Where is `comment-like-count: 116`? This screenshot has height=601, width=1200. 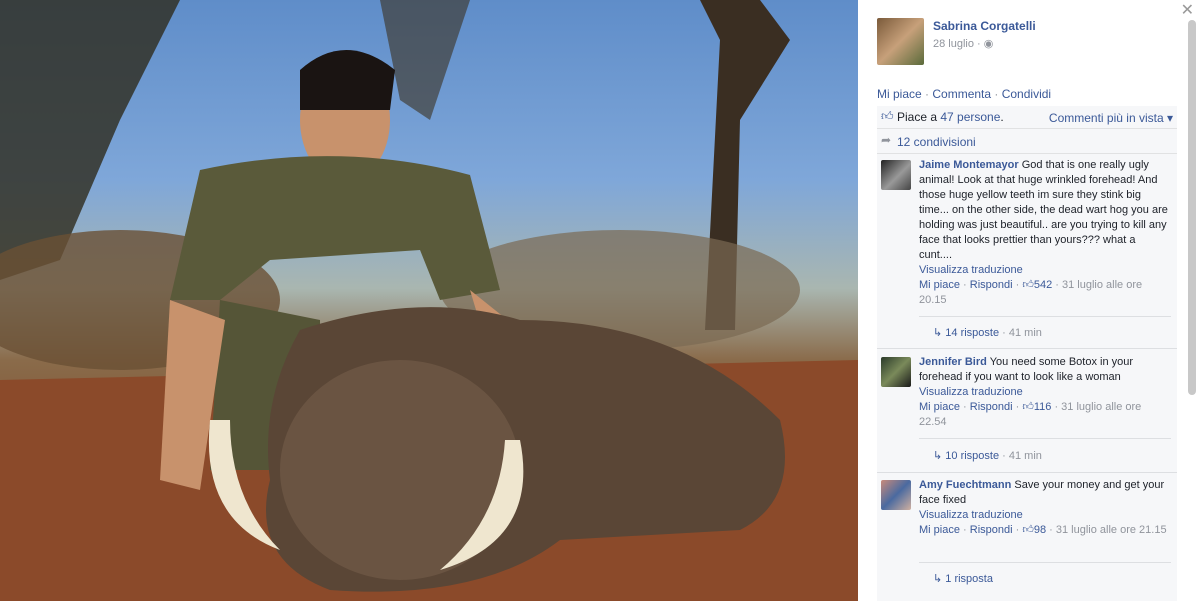 comment-like-count: 116 is located at coordinates (1043, 407).